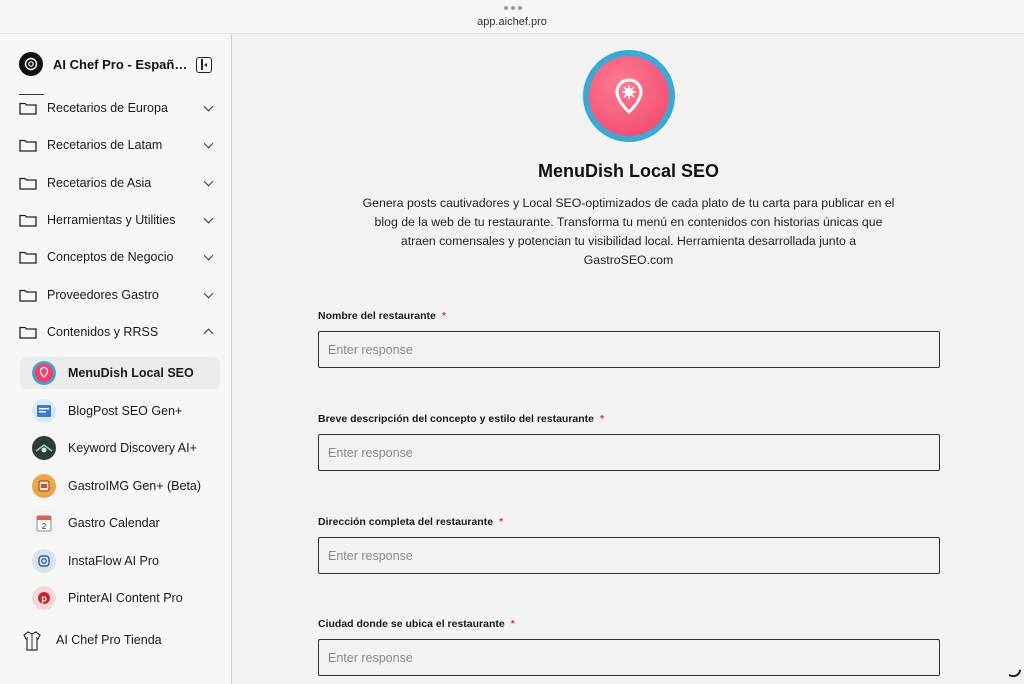  What do you see at coordinates (135, 486) in the screenshot?
I see `app-label: GastroIMG Gen+ (Beta)` at bounding box center [135, 486].